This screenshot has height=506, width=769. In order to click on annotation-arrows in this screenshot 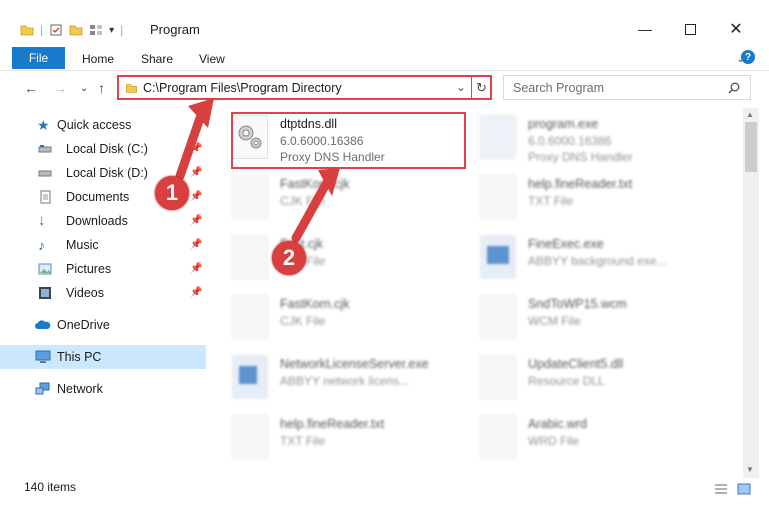, I will do `click(257, 170)`.